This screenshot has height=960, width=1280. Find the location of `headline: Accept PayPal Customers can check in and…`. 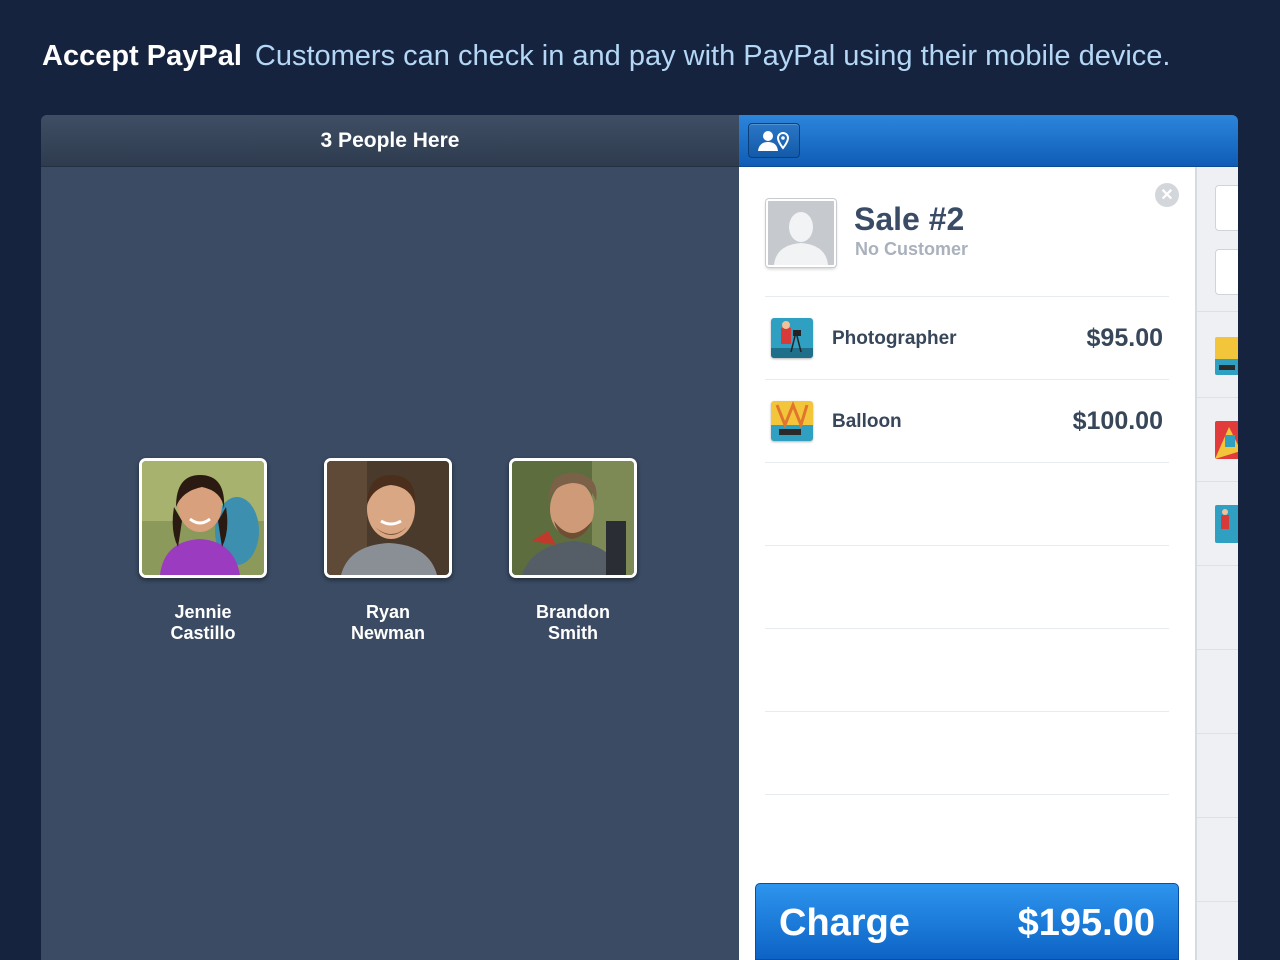

headline: Accept PayPal Customers can check in and… is located at coordinates (606, 56).